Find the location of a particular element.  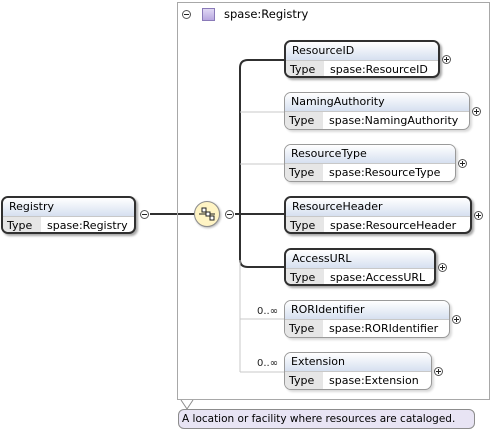

collapse-root-icon is located at coordinates (144, 214).